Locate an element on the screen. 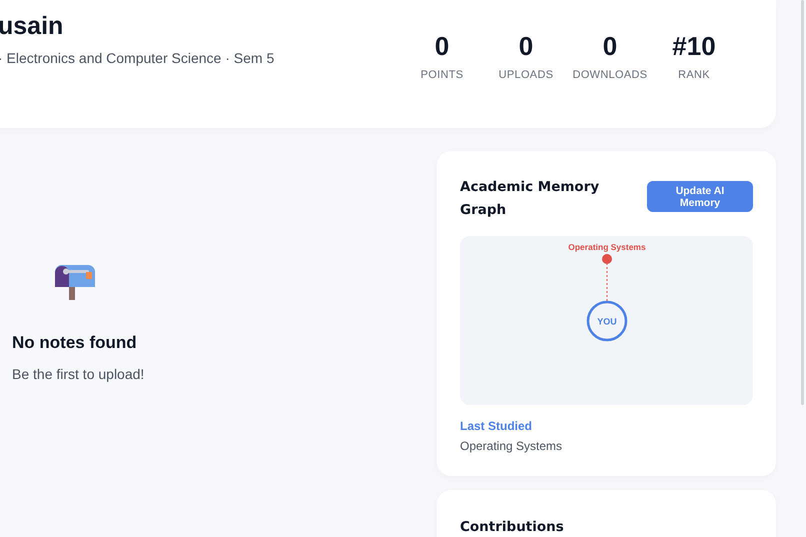  card-title: Contributions is located at coordinates (512, 527).